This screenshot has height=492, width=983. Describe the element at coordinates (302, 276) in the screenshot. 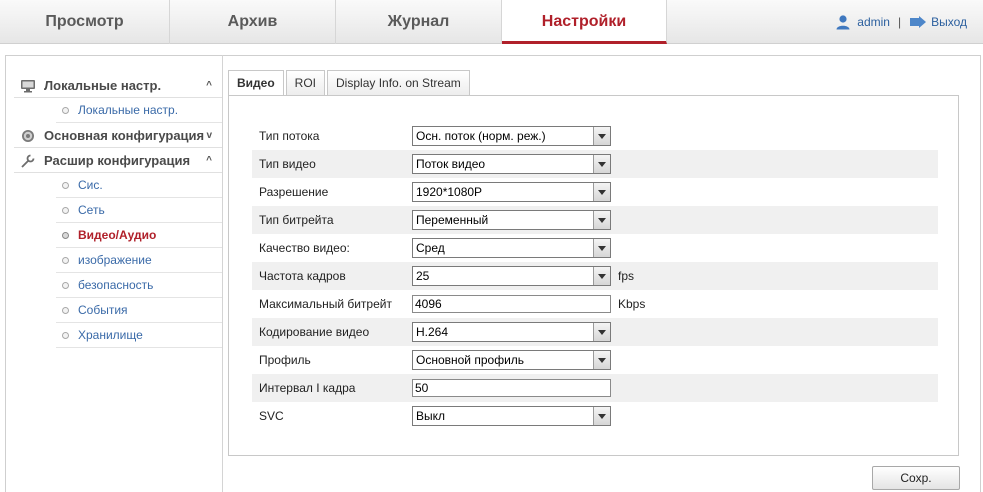

I see `field-label: Частота кадров` at that location.